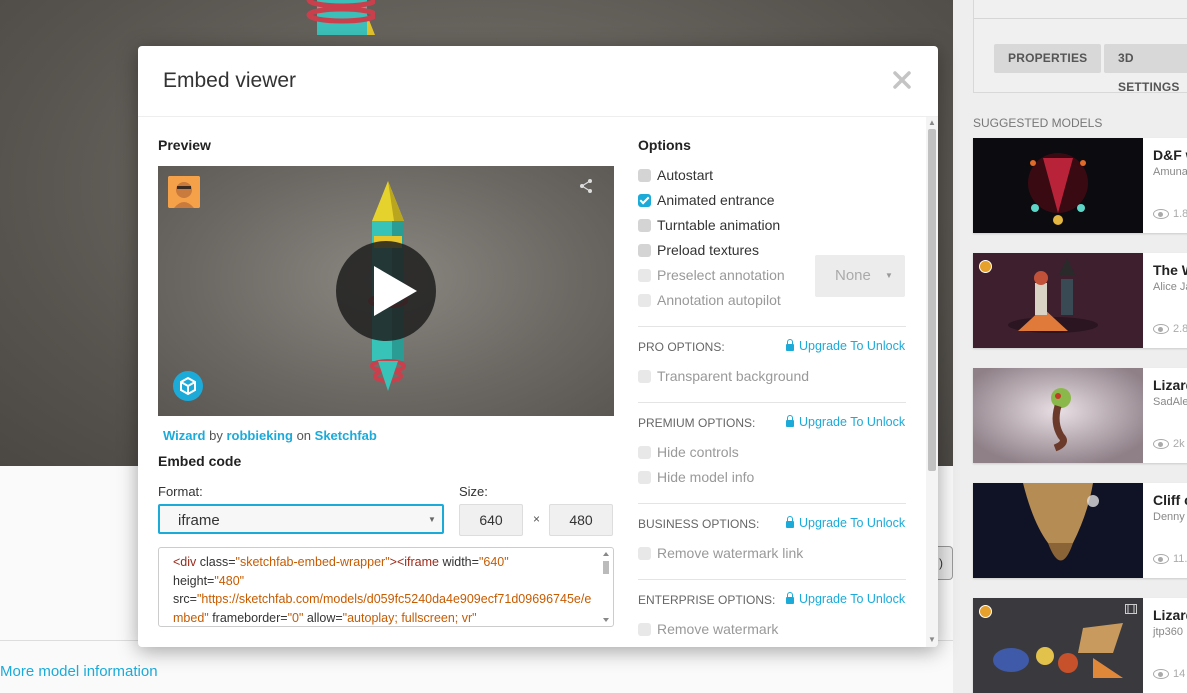 The width and height of the screenshot is (1187, 693). Describe the element at coordinates (184, 192) in the screenshot. I see `author-avatar` at that location.